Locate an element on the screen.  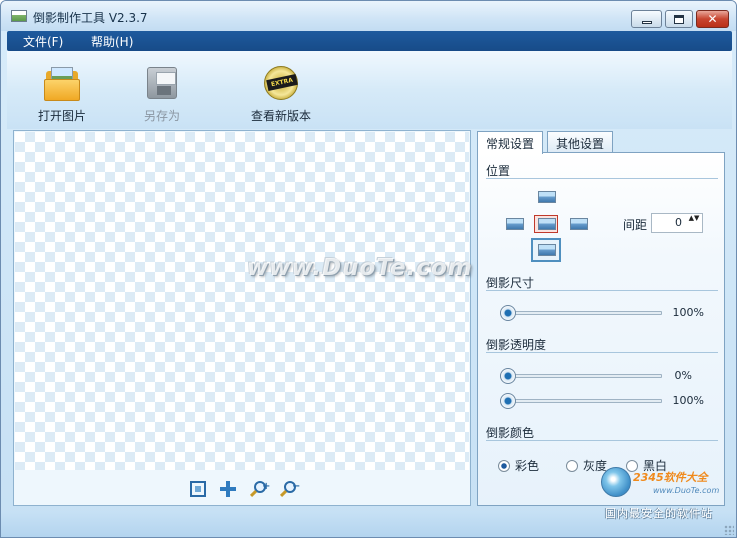
window-title: 倒影制作工具 V2.3.7 is located at coordinates (90, 18).